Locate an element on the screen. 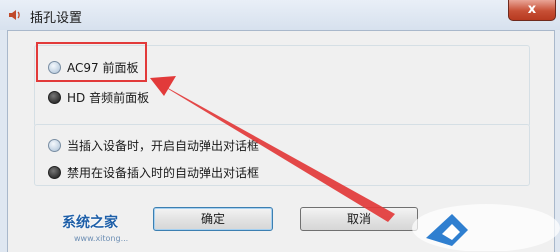 The width and height of the screenshot is (560, 252). radio-disable-autopopup: 禁用在设备插入时的自动弹出对话框 is located at coordinates (153, 172).